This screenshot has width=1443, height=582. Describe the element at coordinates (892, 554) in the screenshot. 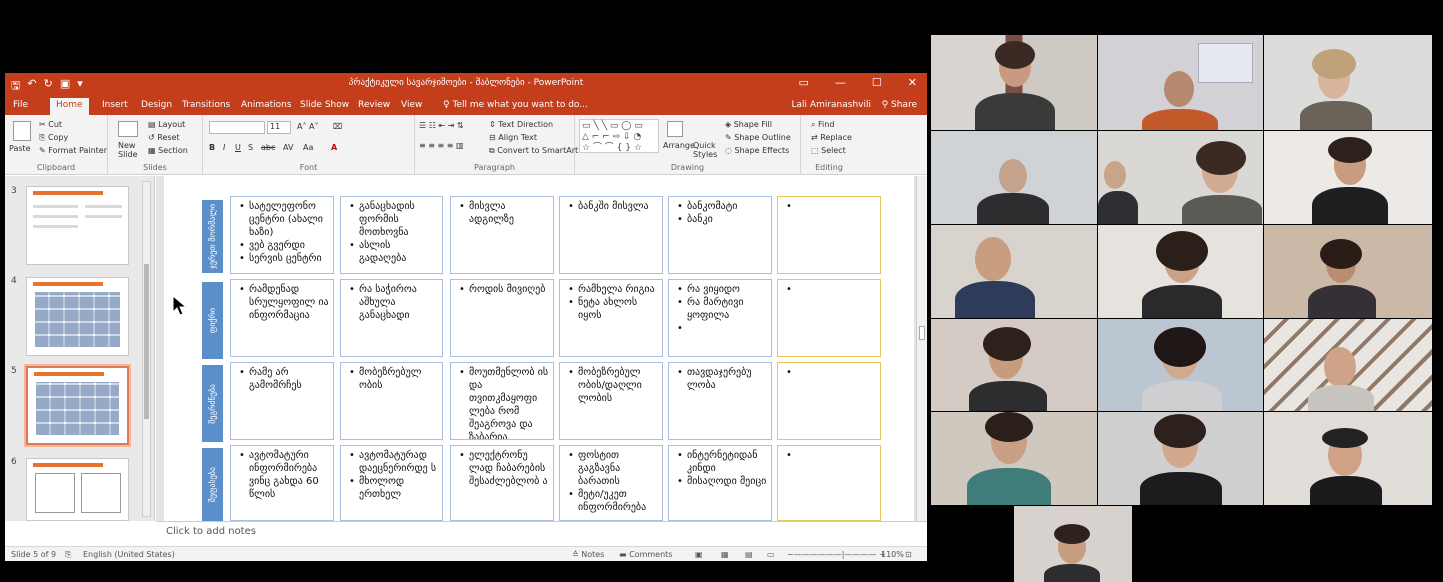

I see `zoom-level: 110%` at that location.